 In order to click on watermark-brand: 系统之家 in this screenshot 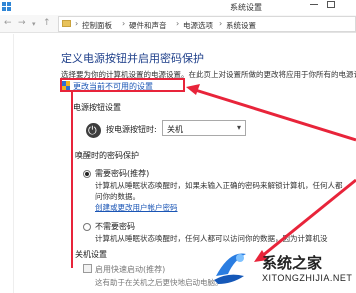, I will do `click(292, 263)`.